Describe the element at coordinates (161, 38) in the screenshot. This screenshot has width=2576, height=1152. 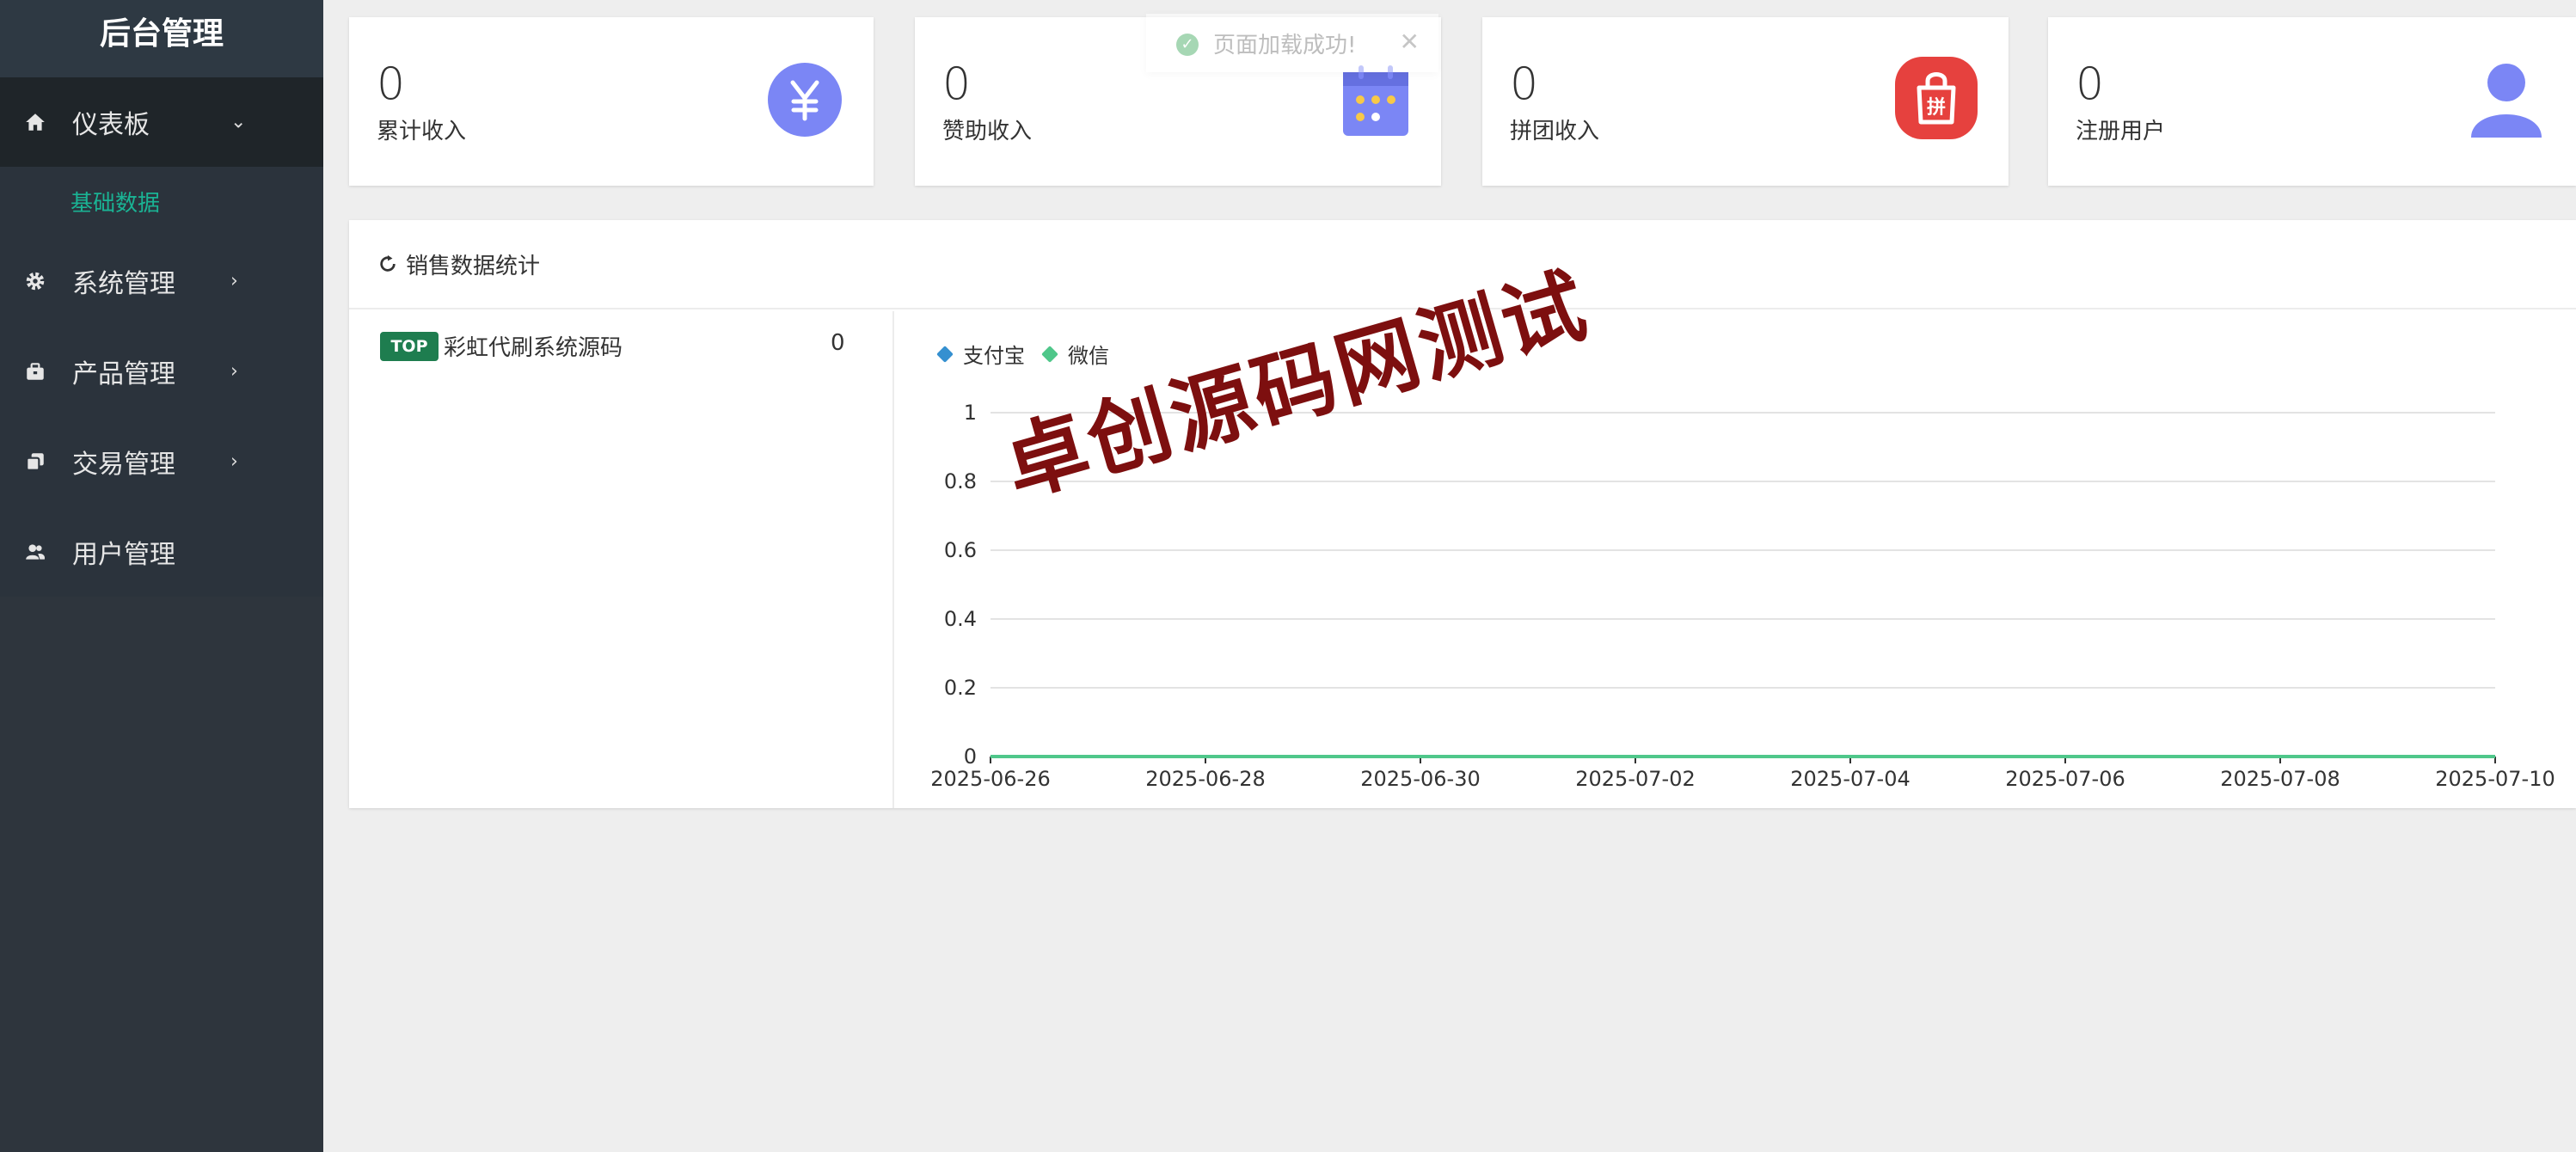
I see `app-title: 后台管理` at that location.